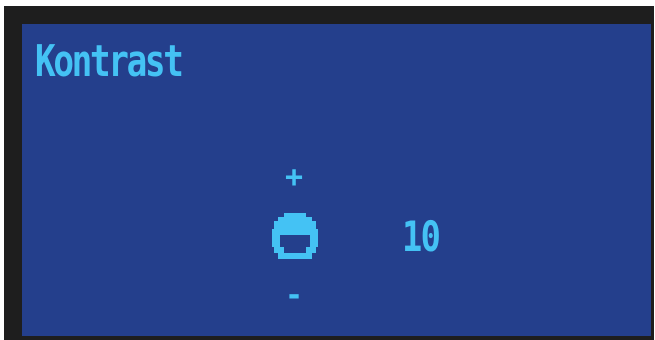  What do you see at coordinates (109, 61) in the screenshot?
I see `menu-title: Kontrast` at bounding box center [109, 61].